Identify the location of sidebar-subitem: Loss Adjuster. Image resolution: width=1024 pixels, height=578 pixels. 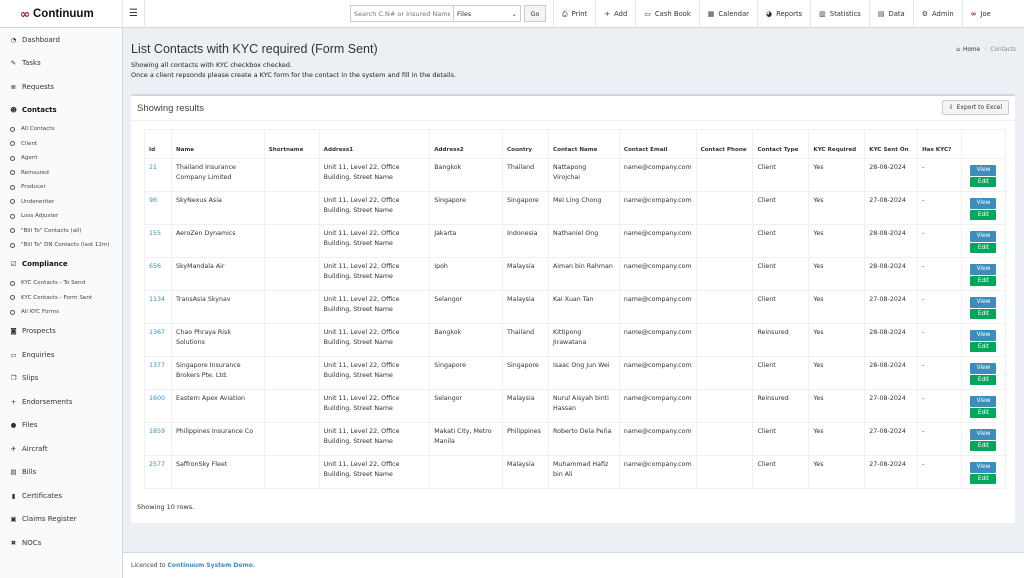
(61, 216).